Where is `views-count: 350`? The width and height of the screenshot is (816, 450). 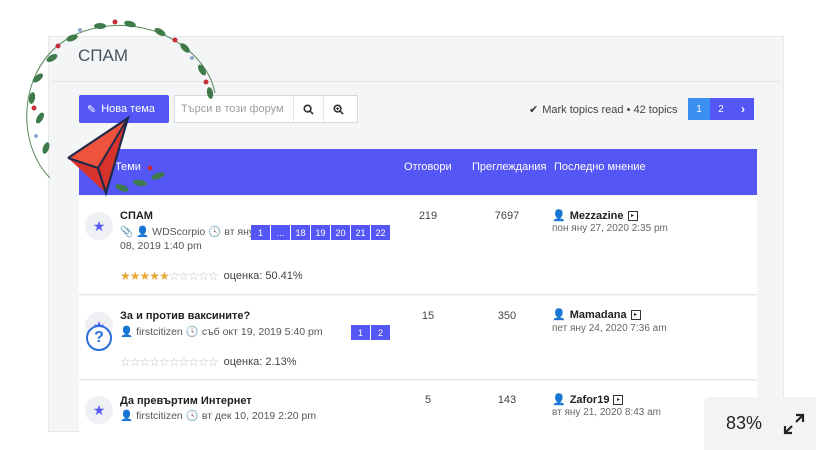
views-count: 350 is located at coordinates (507, 316).